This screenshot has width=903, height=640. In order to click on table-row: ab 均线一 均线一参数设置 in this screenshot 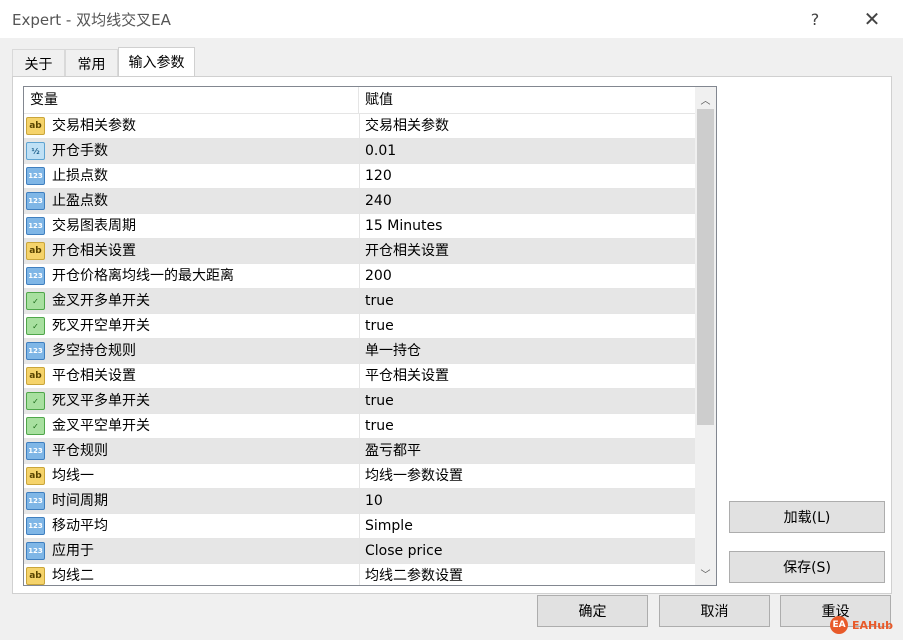, I will do `click(359, 475)`.